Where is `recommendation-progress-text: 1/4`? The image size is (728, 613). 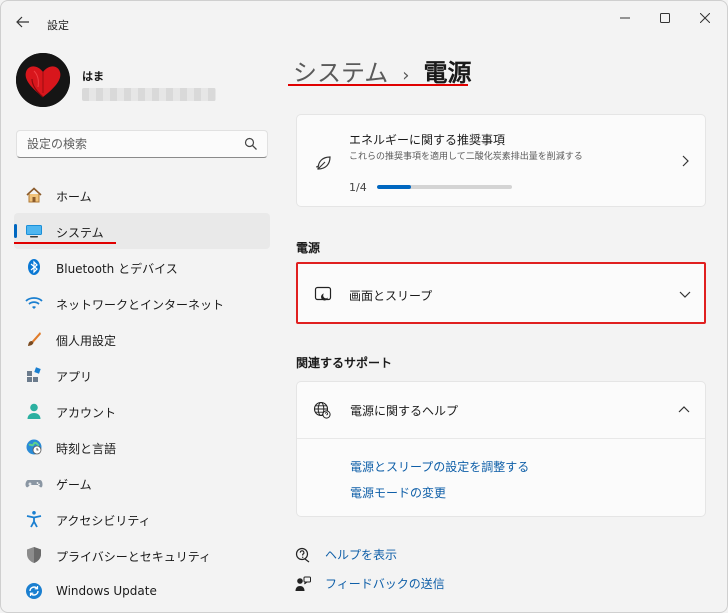
recommendation-progress-text: 1/4 is located at coordinates (358, 187).